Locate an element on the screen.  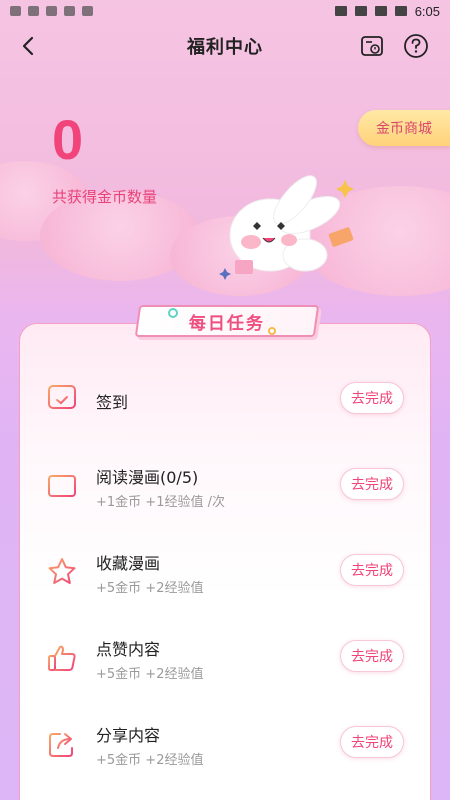
task-reward: +1金币 +1经验值 /次 is located at coordinates (160, 502).